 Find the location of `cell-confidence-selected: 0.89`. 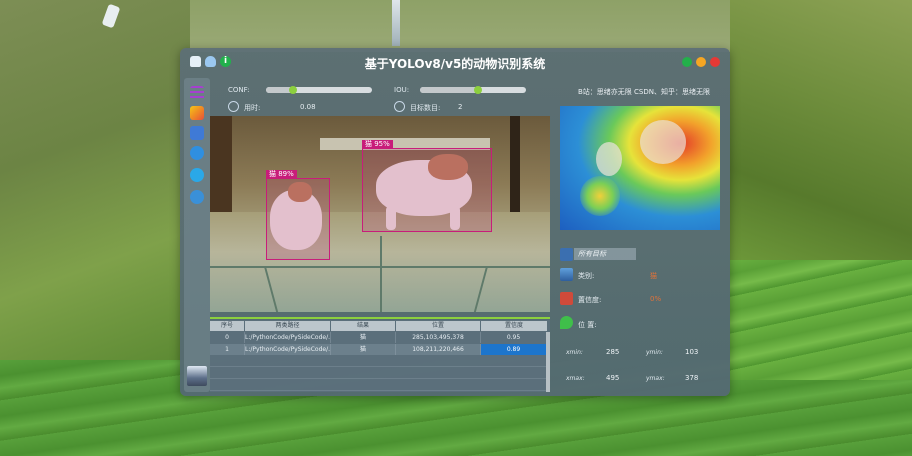

cell-confidence-selected: 0.89 is located at coordinates (514, 349).